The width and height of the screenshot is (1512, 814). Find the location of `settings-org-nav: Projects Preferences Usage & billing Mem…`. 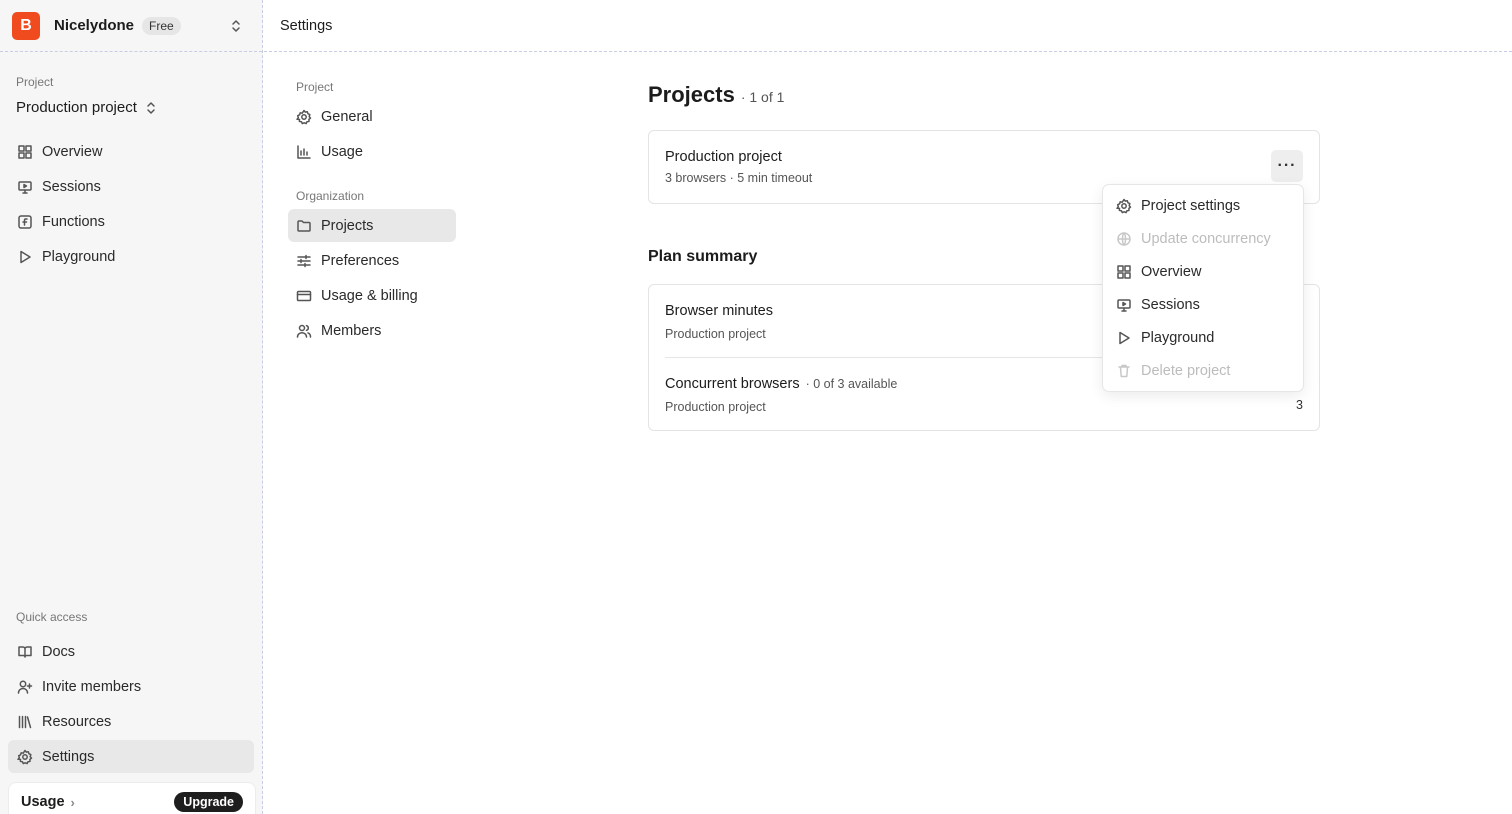

settings-org-nav: Projects Preferences Usage & billing Mem… is located at coordinates (372, 278).